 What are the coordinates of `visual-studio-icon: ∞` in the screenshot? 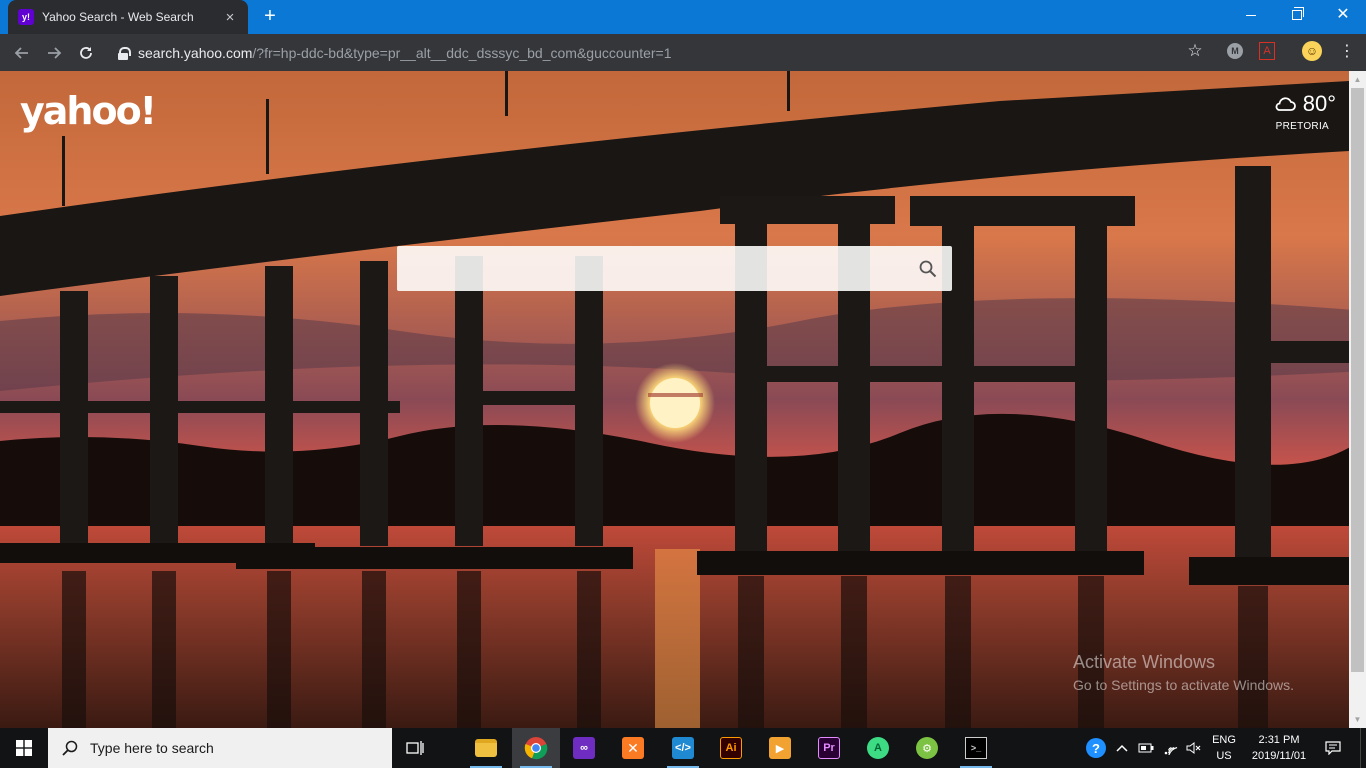 It's located at (584, 748).